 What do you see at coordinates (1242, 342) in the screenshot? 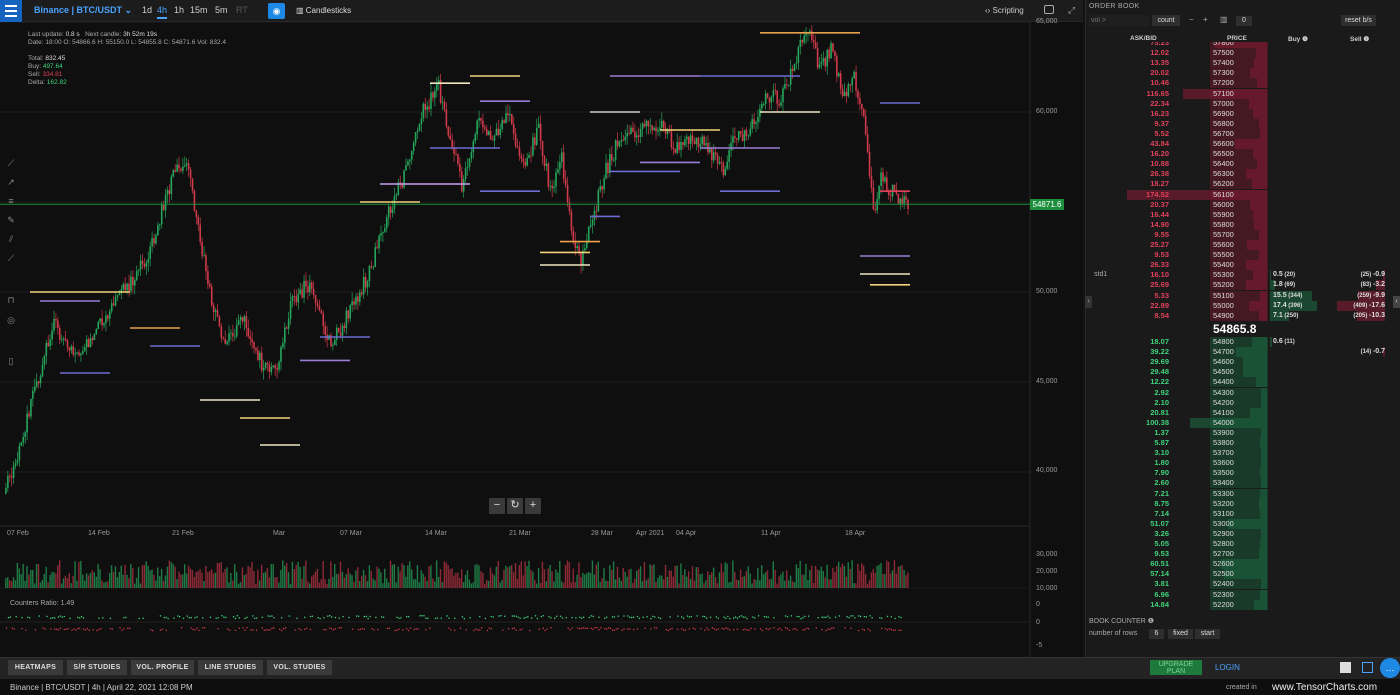
I see `bid-row: 18.07 54800 0.6 (11)` at bounding box center [1242, 342].